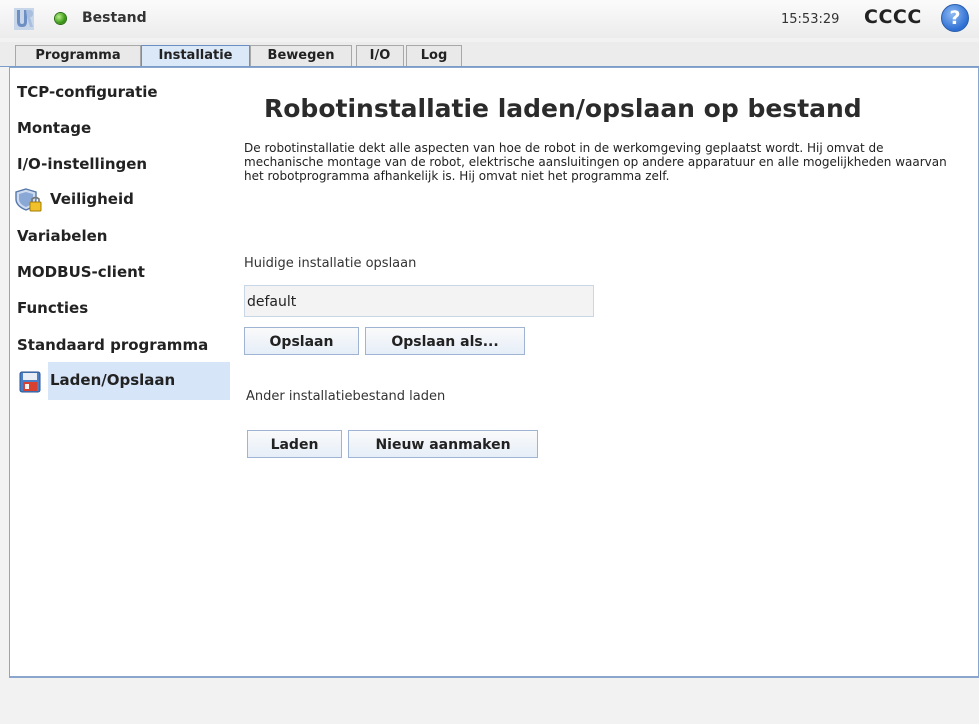 The height and width of the screenshot is (724, 979). What do you see at coordinates (380, 55) in the screenshot?
I see `tab-io: I/O` at bounding box center [380, 55].